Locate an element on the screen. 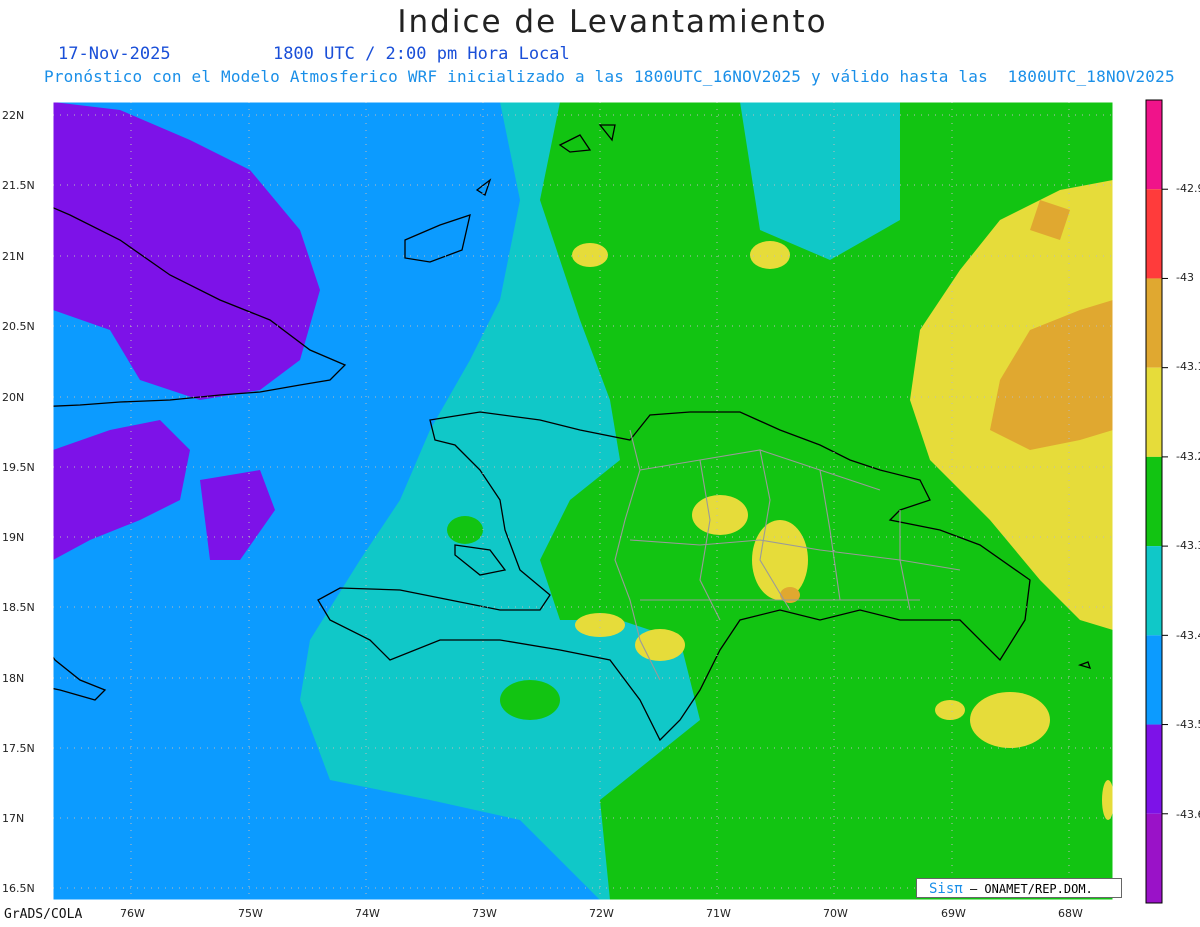 Image resolution: width=1200 pixels, height=927 pixels. colorbar is located at coordinates (1156, 501).